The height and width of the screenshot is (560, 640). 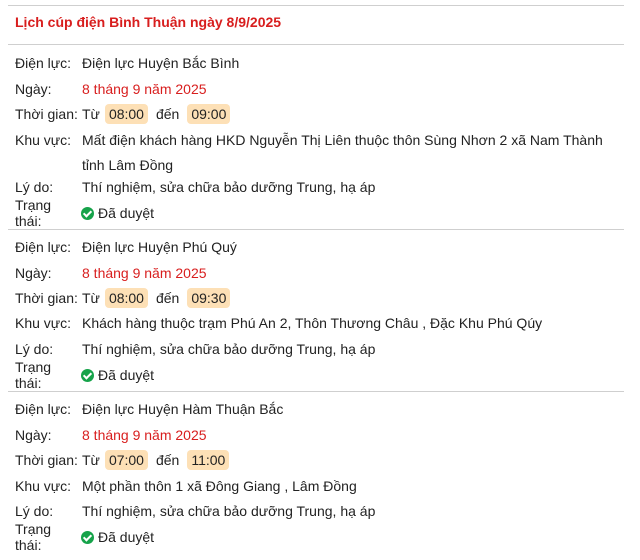 What do you see at coordinates (126, 460) in the screenshot?
I see `start-time-badge: 07:00` at bounding box center [126, 460].